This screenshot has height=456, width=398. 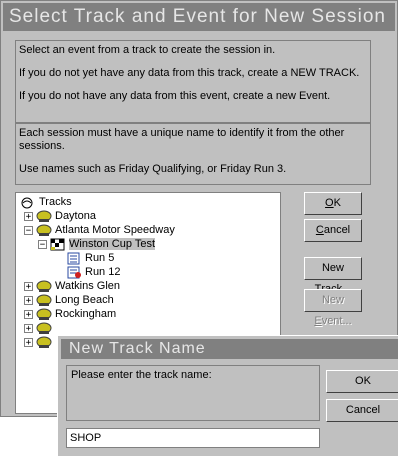 I want to click on new-track-cancel-button: Cancel, so click(x=362, y=410).